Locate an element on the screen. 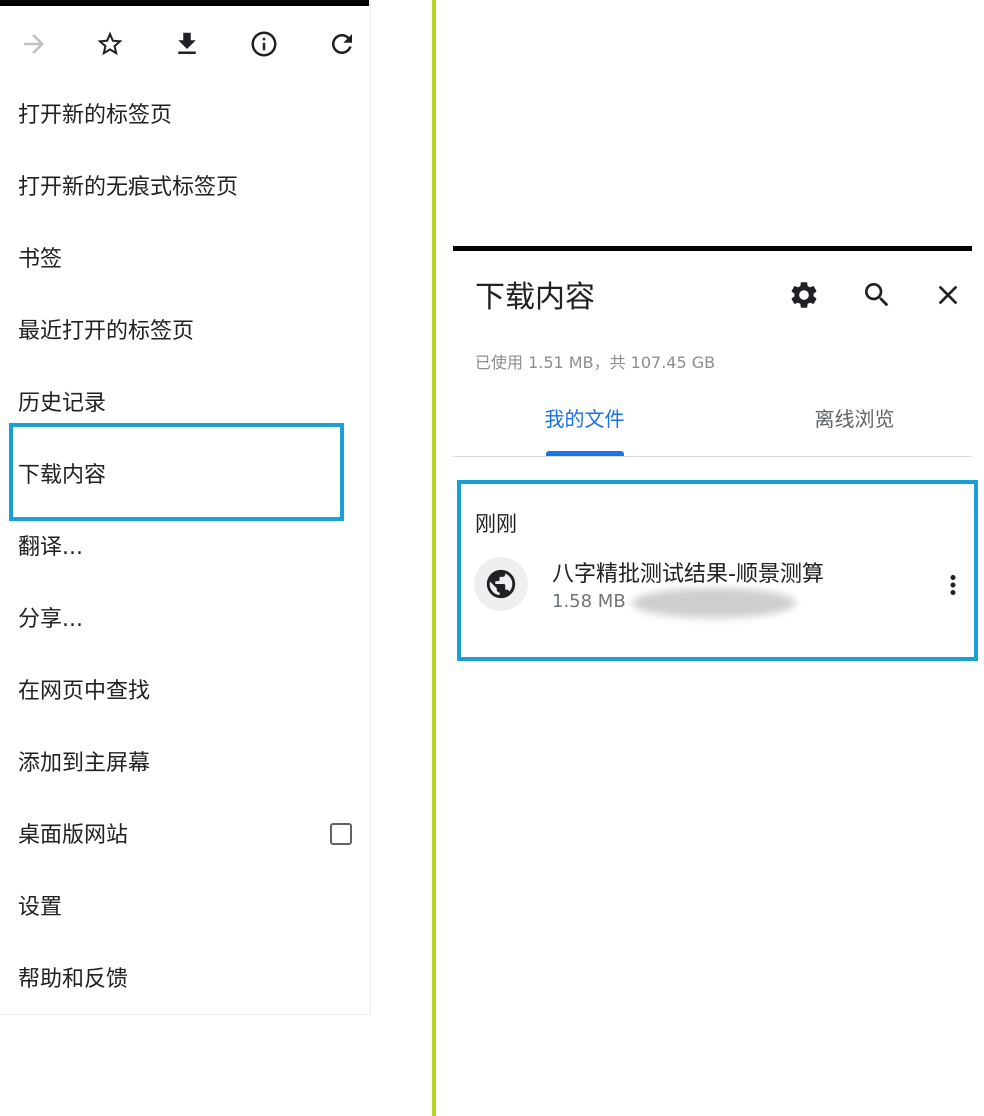 The image size is (984, 1116). download-list-item: 八字精批测试结果-顺景测算 1.58 MB is located at coordinates (716, 585).